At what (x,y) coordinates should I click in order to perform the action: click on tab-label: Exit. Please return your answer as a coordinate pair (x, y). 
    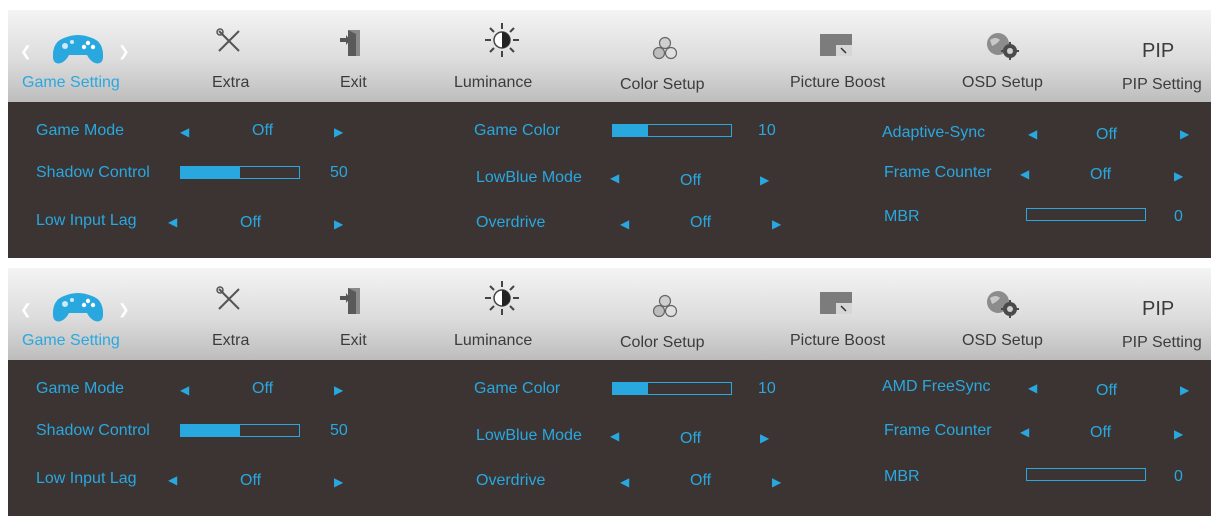
    Looking at the image, I should click on (353, 340).